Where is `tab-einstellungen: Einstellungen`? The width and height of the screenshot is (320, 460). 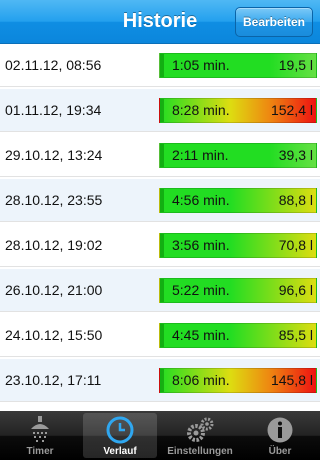
tab-einstellungen: Einstellungen is located at coordinates (200, 435).